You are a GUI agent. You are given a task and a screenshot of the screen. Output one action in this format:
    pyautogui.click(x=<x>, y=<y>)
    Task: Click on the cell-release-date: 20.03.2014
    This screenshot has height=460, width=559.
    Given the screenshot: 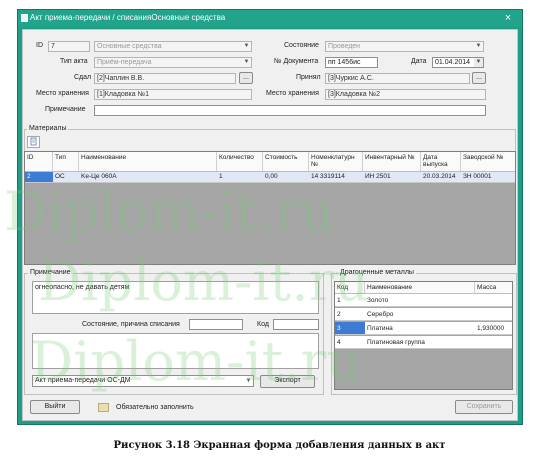 What is the action you would take?
    pyautogui.click(x=439, y=176)
    